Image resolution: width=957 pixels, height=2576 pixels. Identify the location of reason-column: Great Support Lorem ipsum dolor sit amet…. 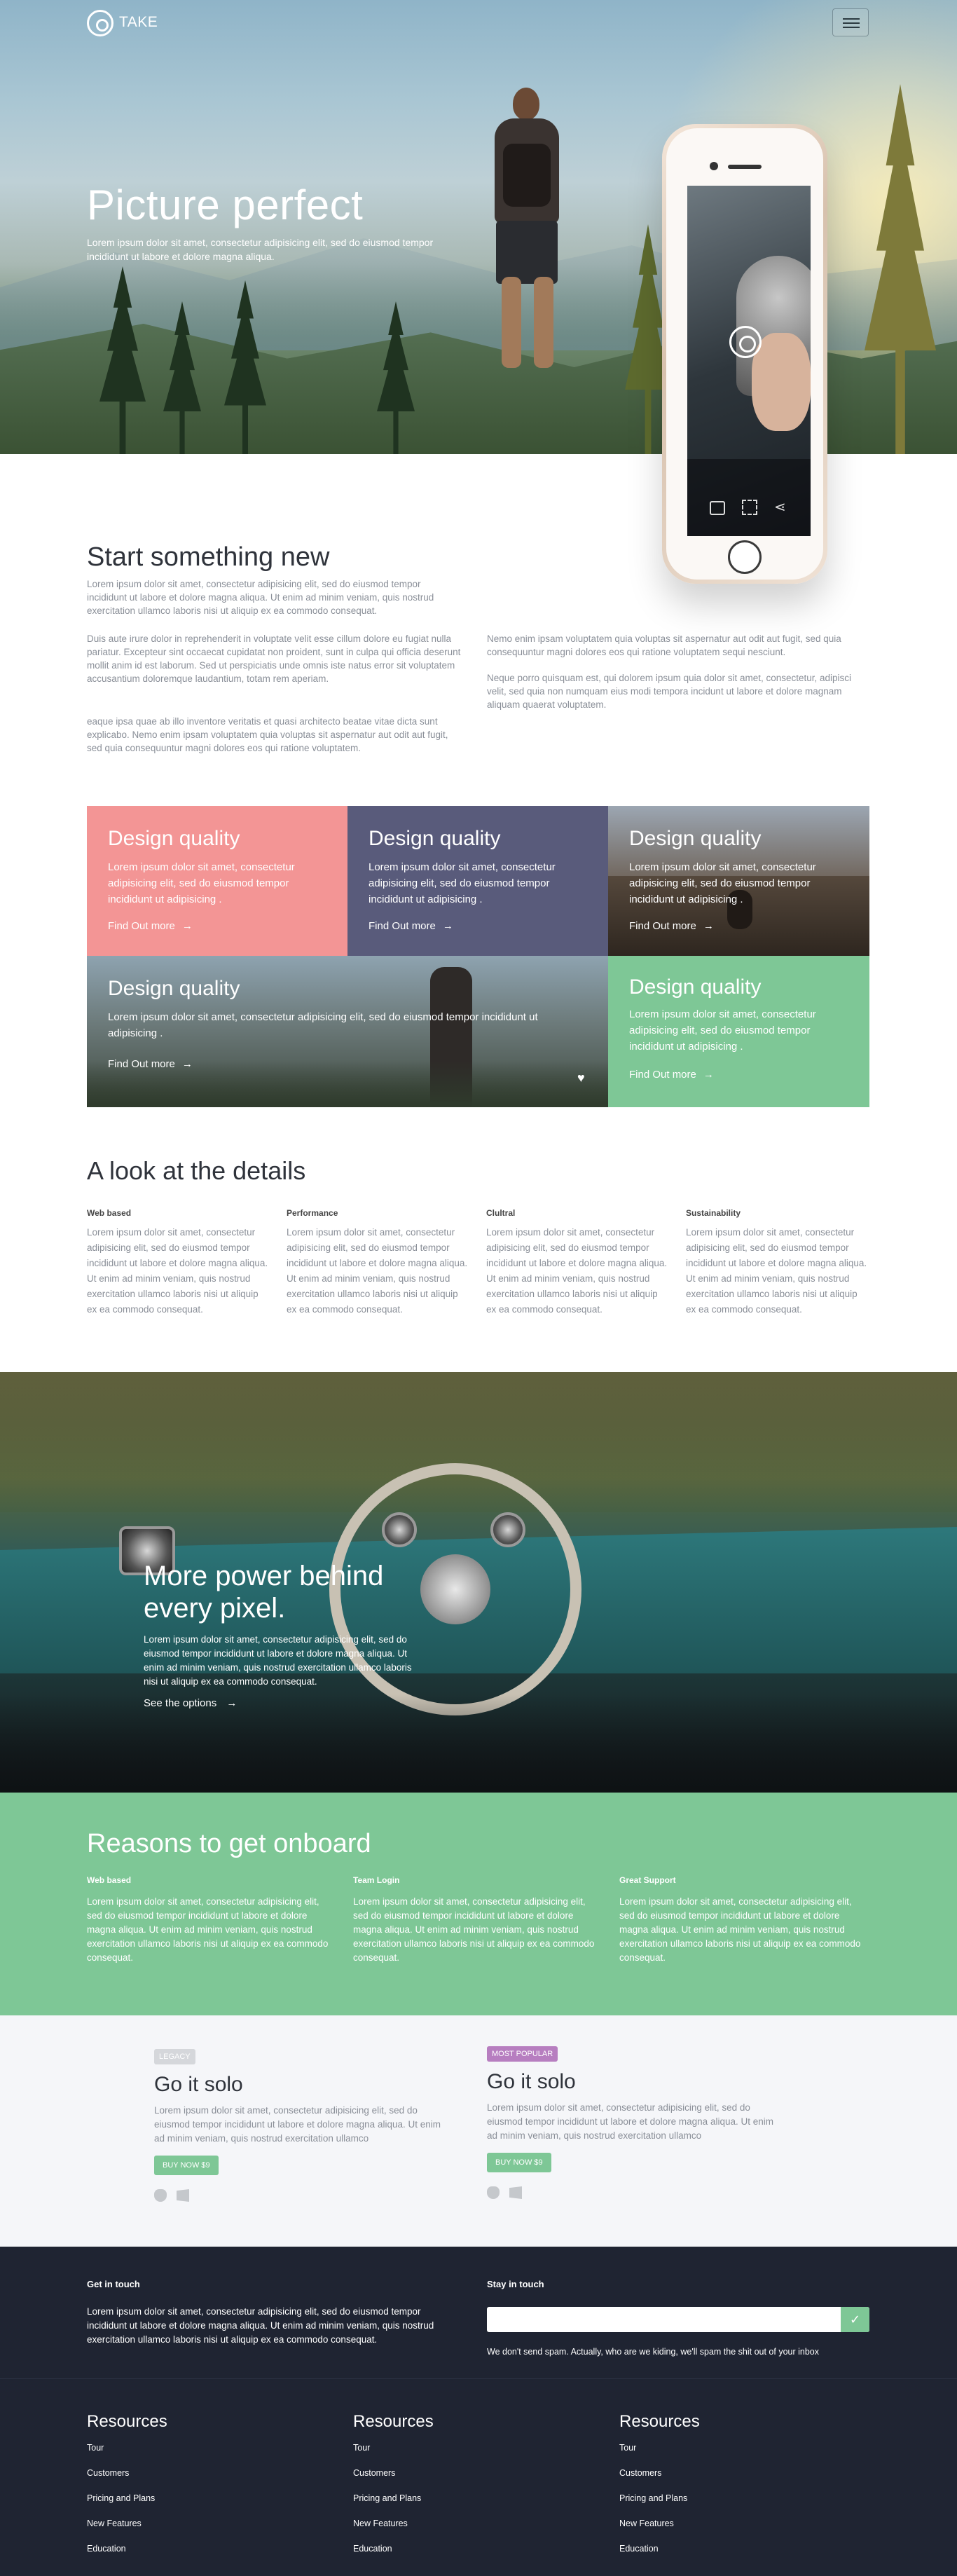
(744, 1920).